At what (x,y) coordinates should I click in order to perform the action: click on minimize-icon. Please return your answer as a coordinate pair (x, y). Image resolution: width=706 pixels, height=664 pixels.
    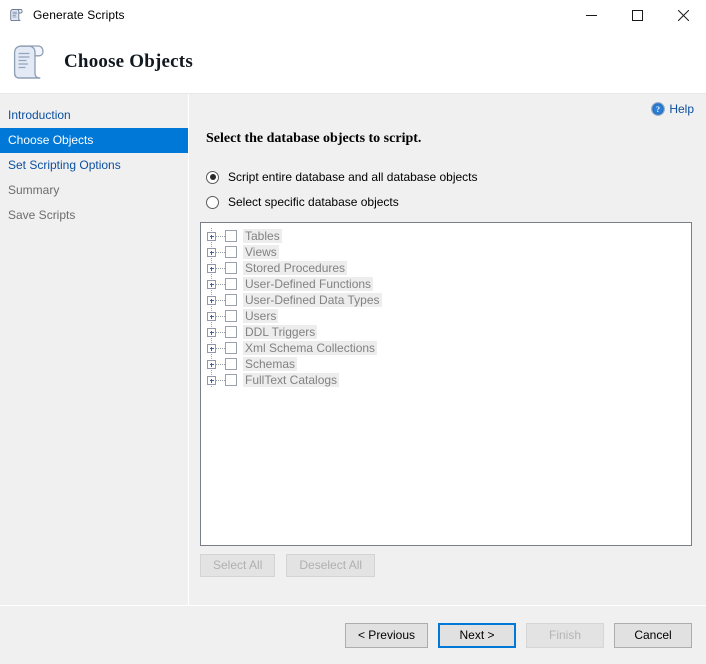
    Looking at the image, I should click on (591, 15).